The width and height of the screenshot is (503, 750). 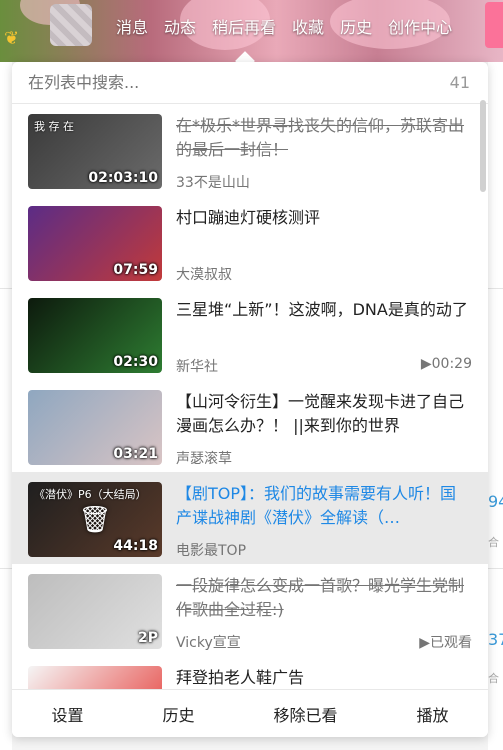 I want to click on panel-footer: 设置 历史 移除已看 播放, so click(x=250, y=713).